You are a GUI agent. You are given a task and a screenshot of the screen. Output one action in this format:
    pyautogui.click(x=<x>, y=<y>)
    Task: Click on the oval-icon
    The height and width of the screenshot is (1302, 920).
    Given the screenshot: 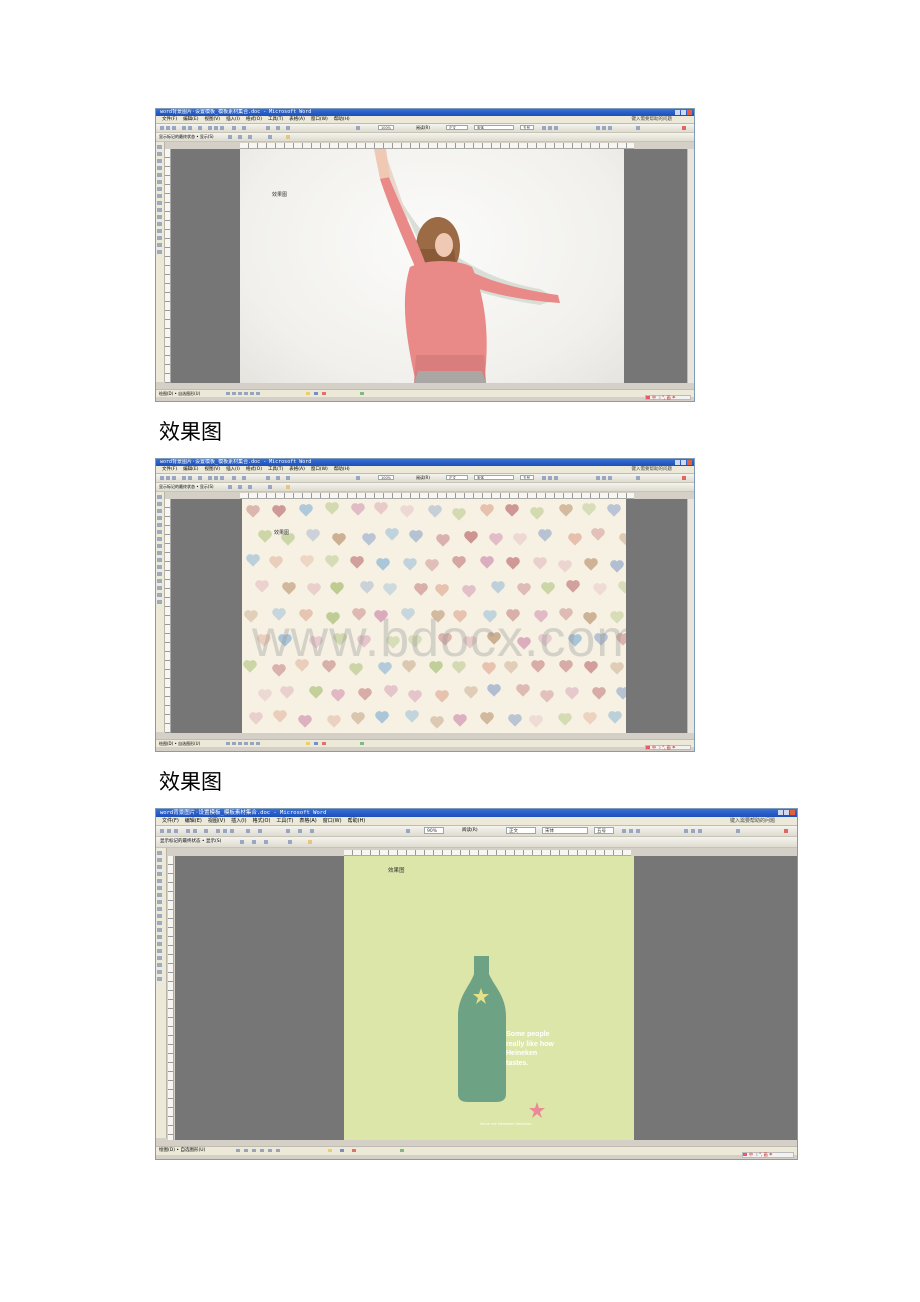 What is the action you would take?
    pyautogui.click(x=262, y=1150)
    